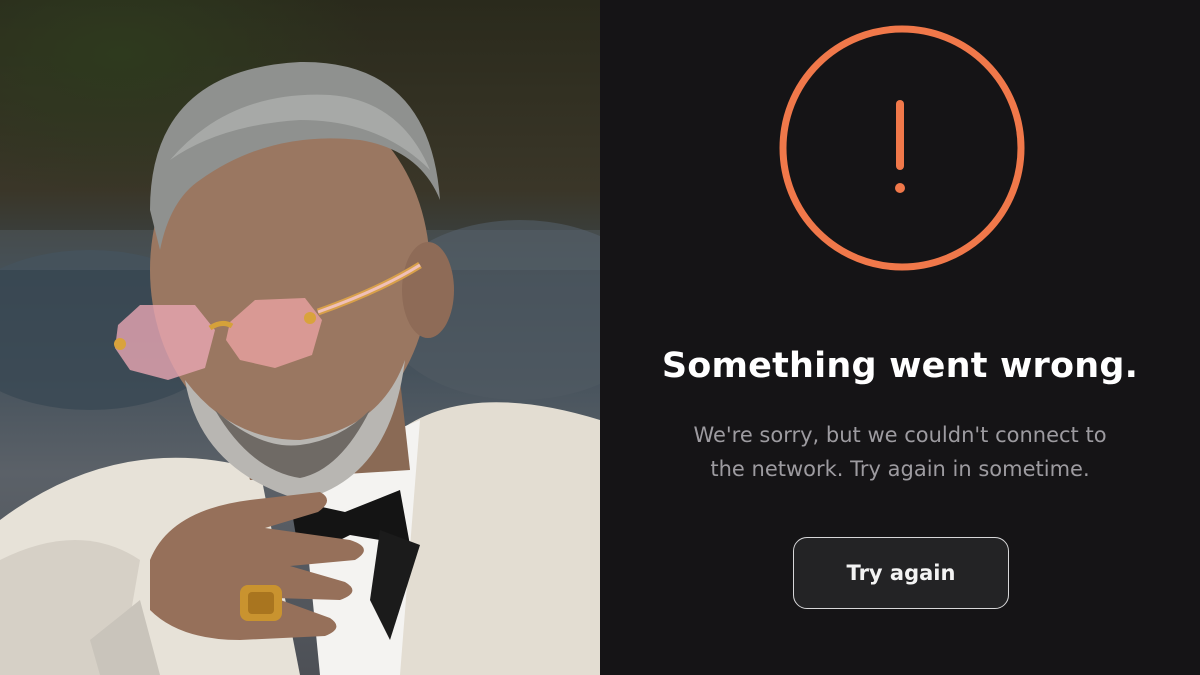 Image resolution: width=1200 pixels, height=675 pixels. What do you see at coordinates (900, 435) in the screenshot?
I see `error-message-line-1: We're sorry, but we couldn't connect to` at bounding box center [900, 435].